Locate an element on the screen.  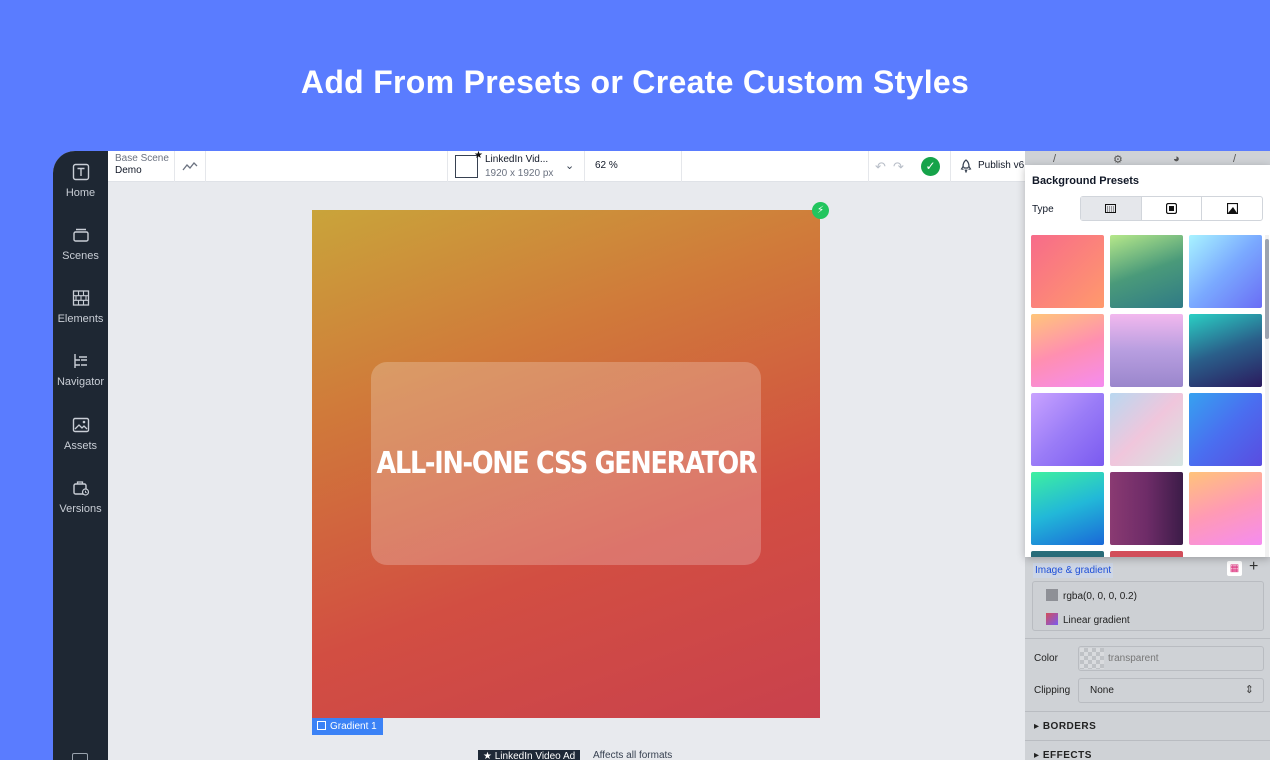
type-solid-button is located at coordinates (1172, 208).